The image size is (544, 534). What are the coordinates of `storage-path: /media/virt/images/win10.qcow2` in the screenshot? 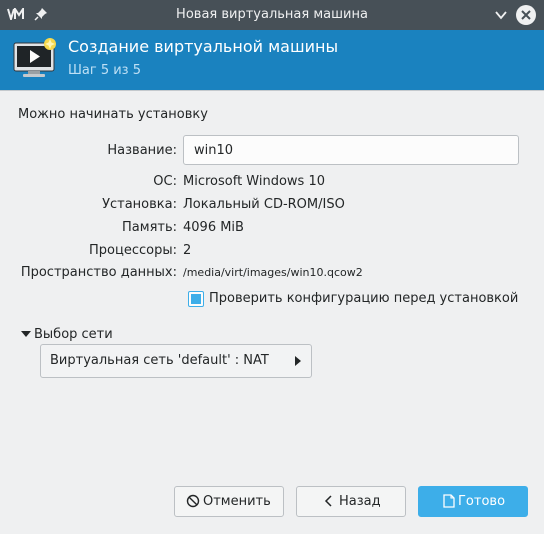 It's located at (273, 272).